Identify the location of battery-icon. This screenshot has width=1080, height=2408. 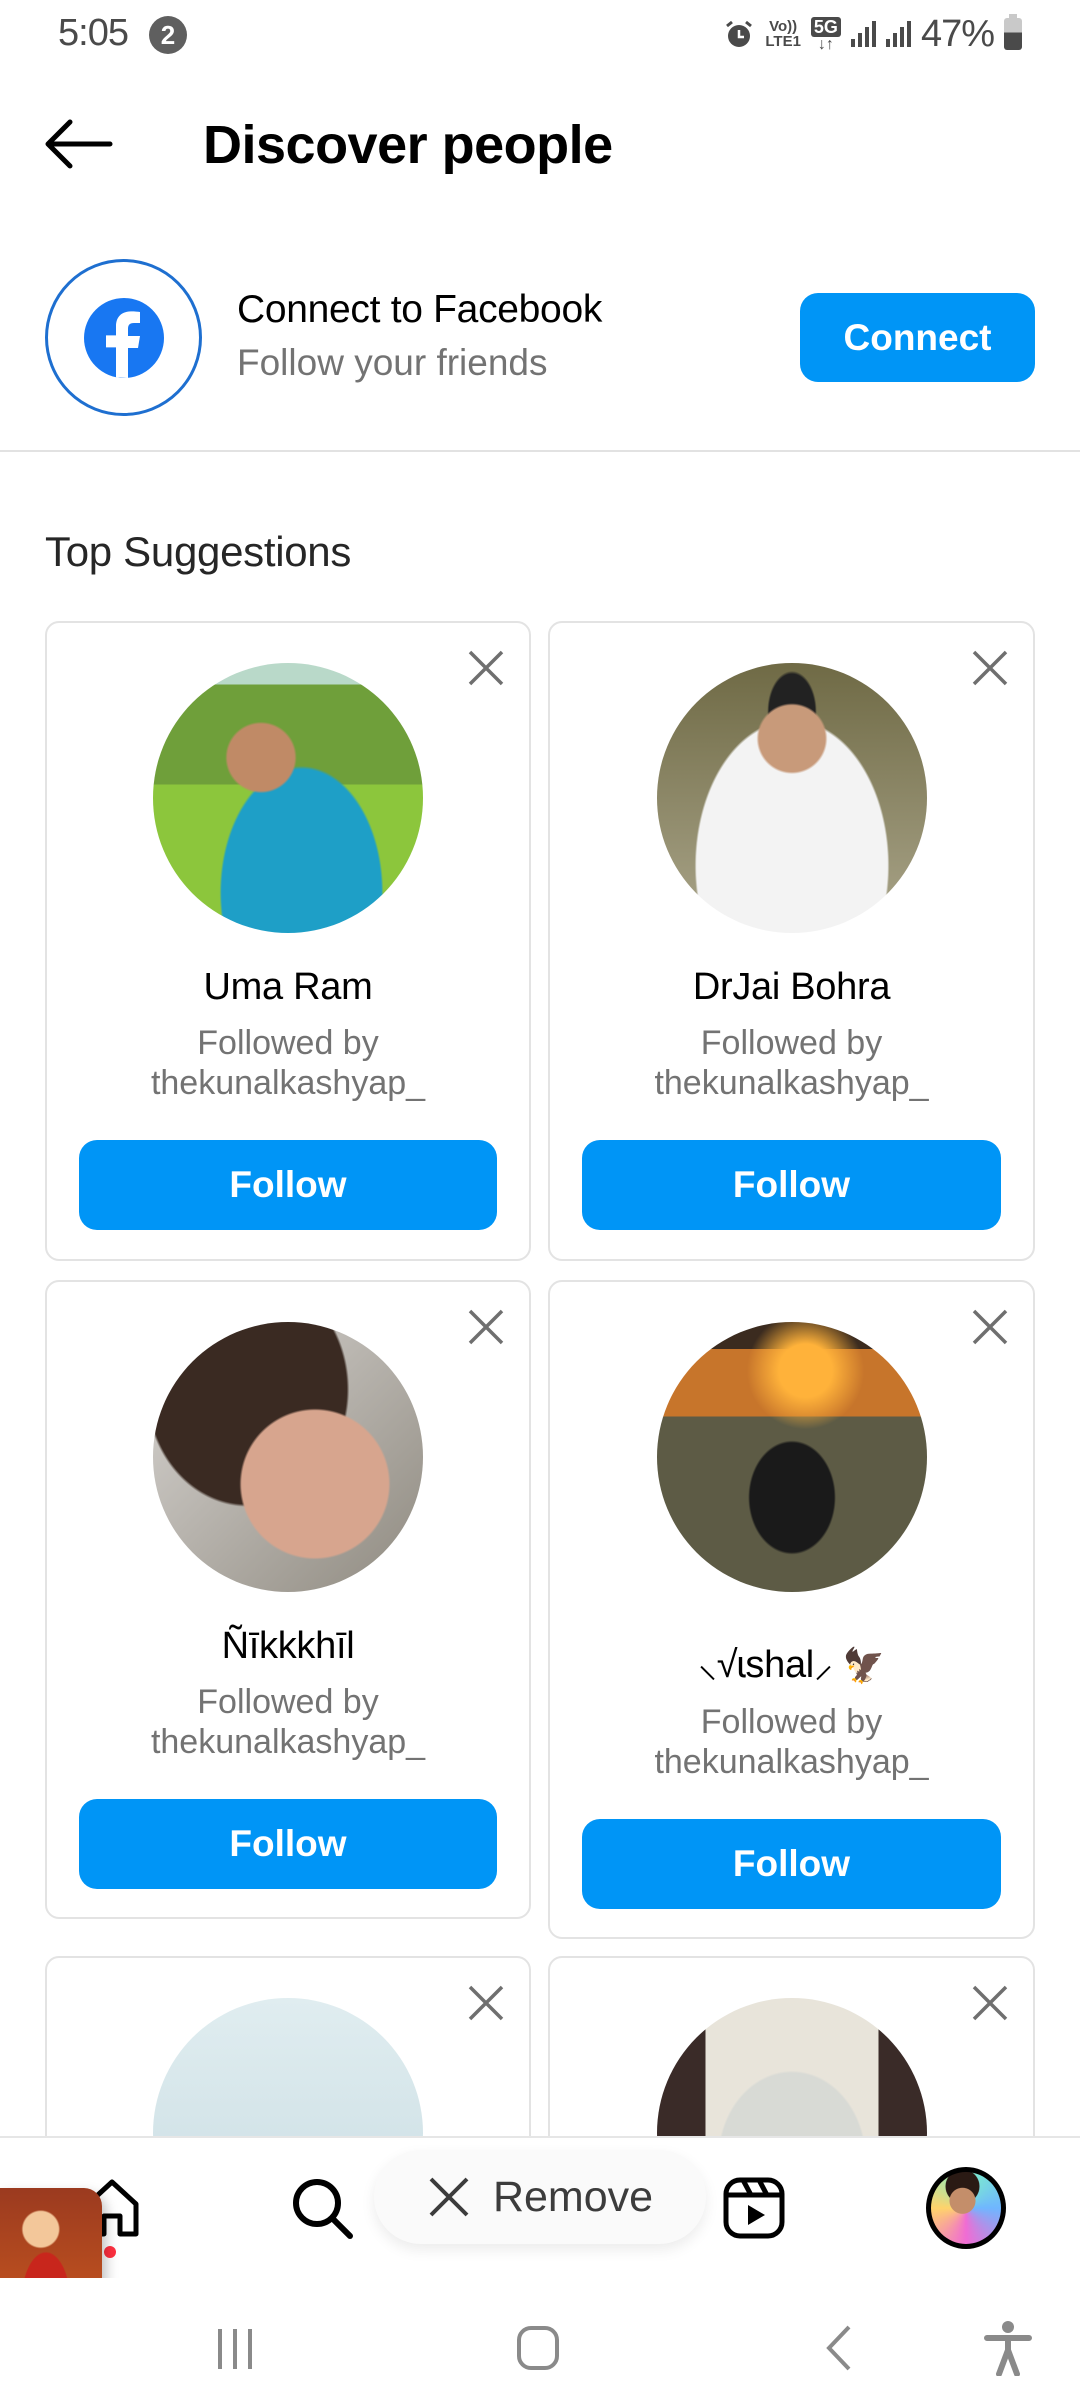
(1013, 32).